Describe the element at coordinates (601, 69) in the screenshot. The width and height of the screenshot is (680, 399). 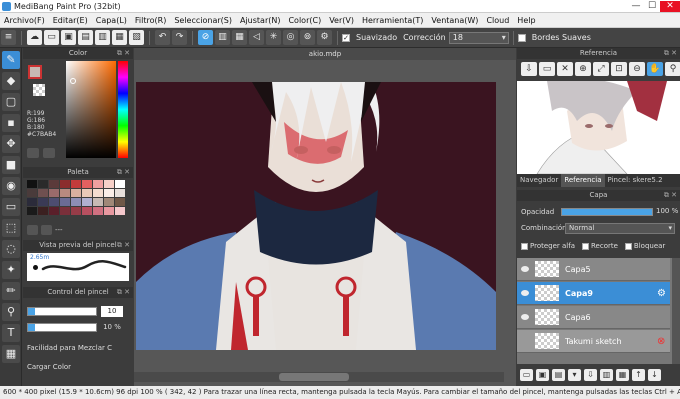
I see `fit-icon: ⤢` at that location.